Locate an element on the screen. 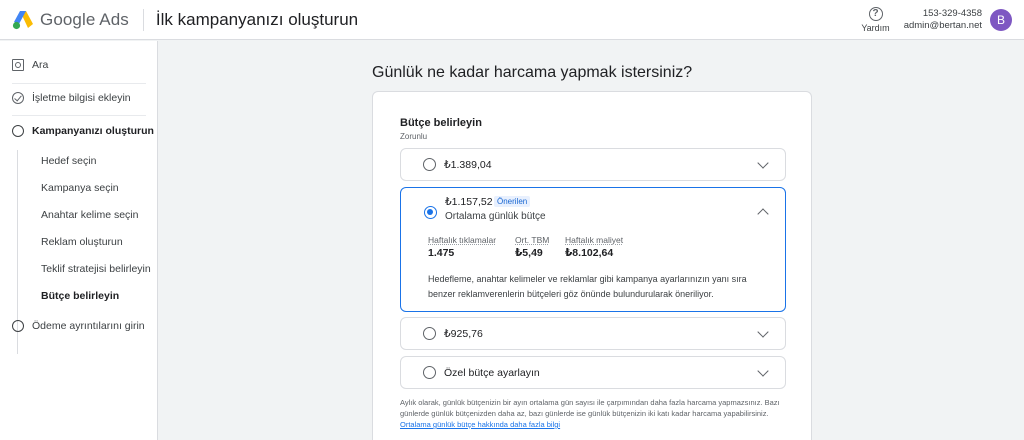  budget-option-sublabel: Ortalama günlük bütçe is located at coordinates (495, 216).